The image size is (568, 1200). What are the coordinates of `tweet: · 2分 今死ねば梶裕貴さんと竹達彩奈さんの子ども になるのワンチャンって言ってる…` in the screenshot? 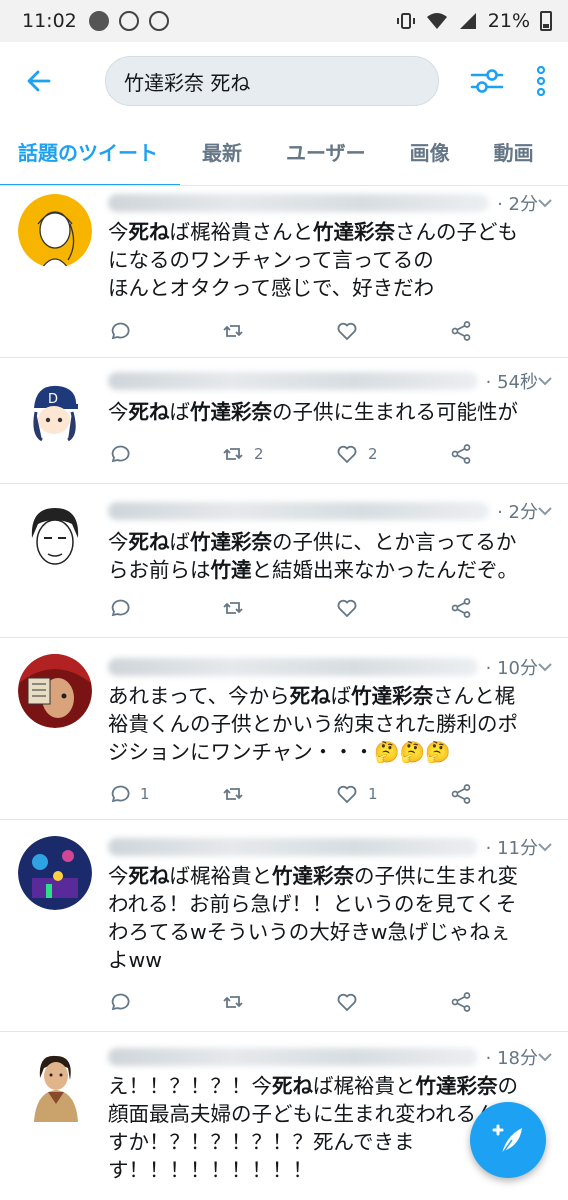 It's located at (284, 272).